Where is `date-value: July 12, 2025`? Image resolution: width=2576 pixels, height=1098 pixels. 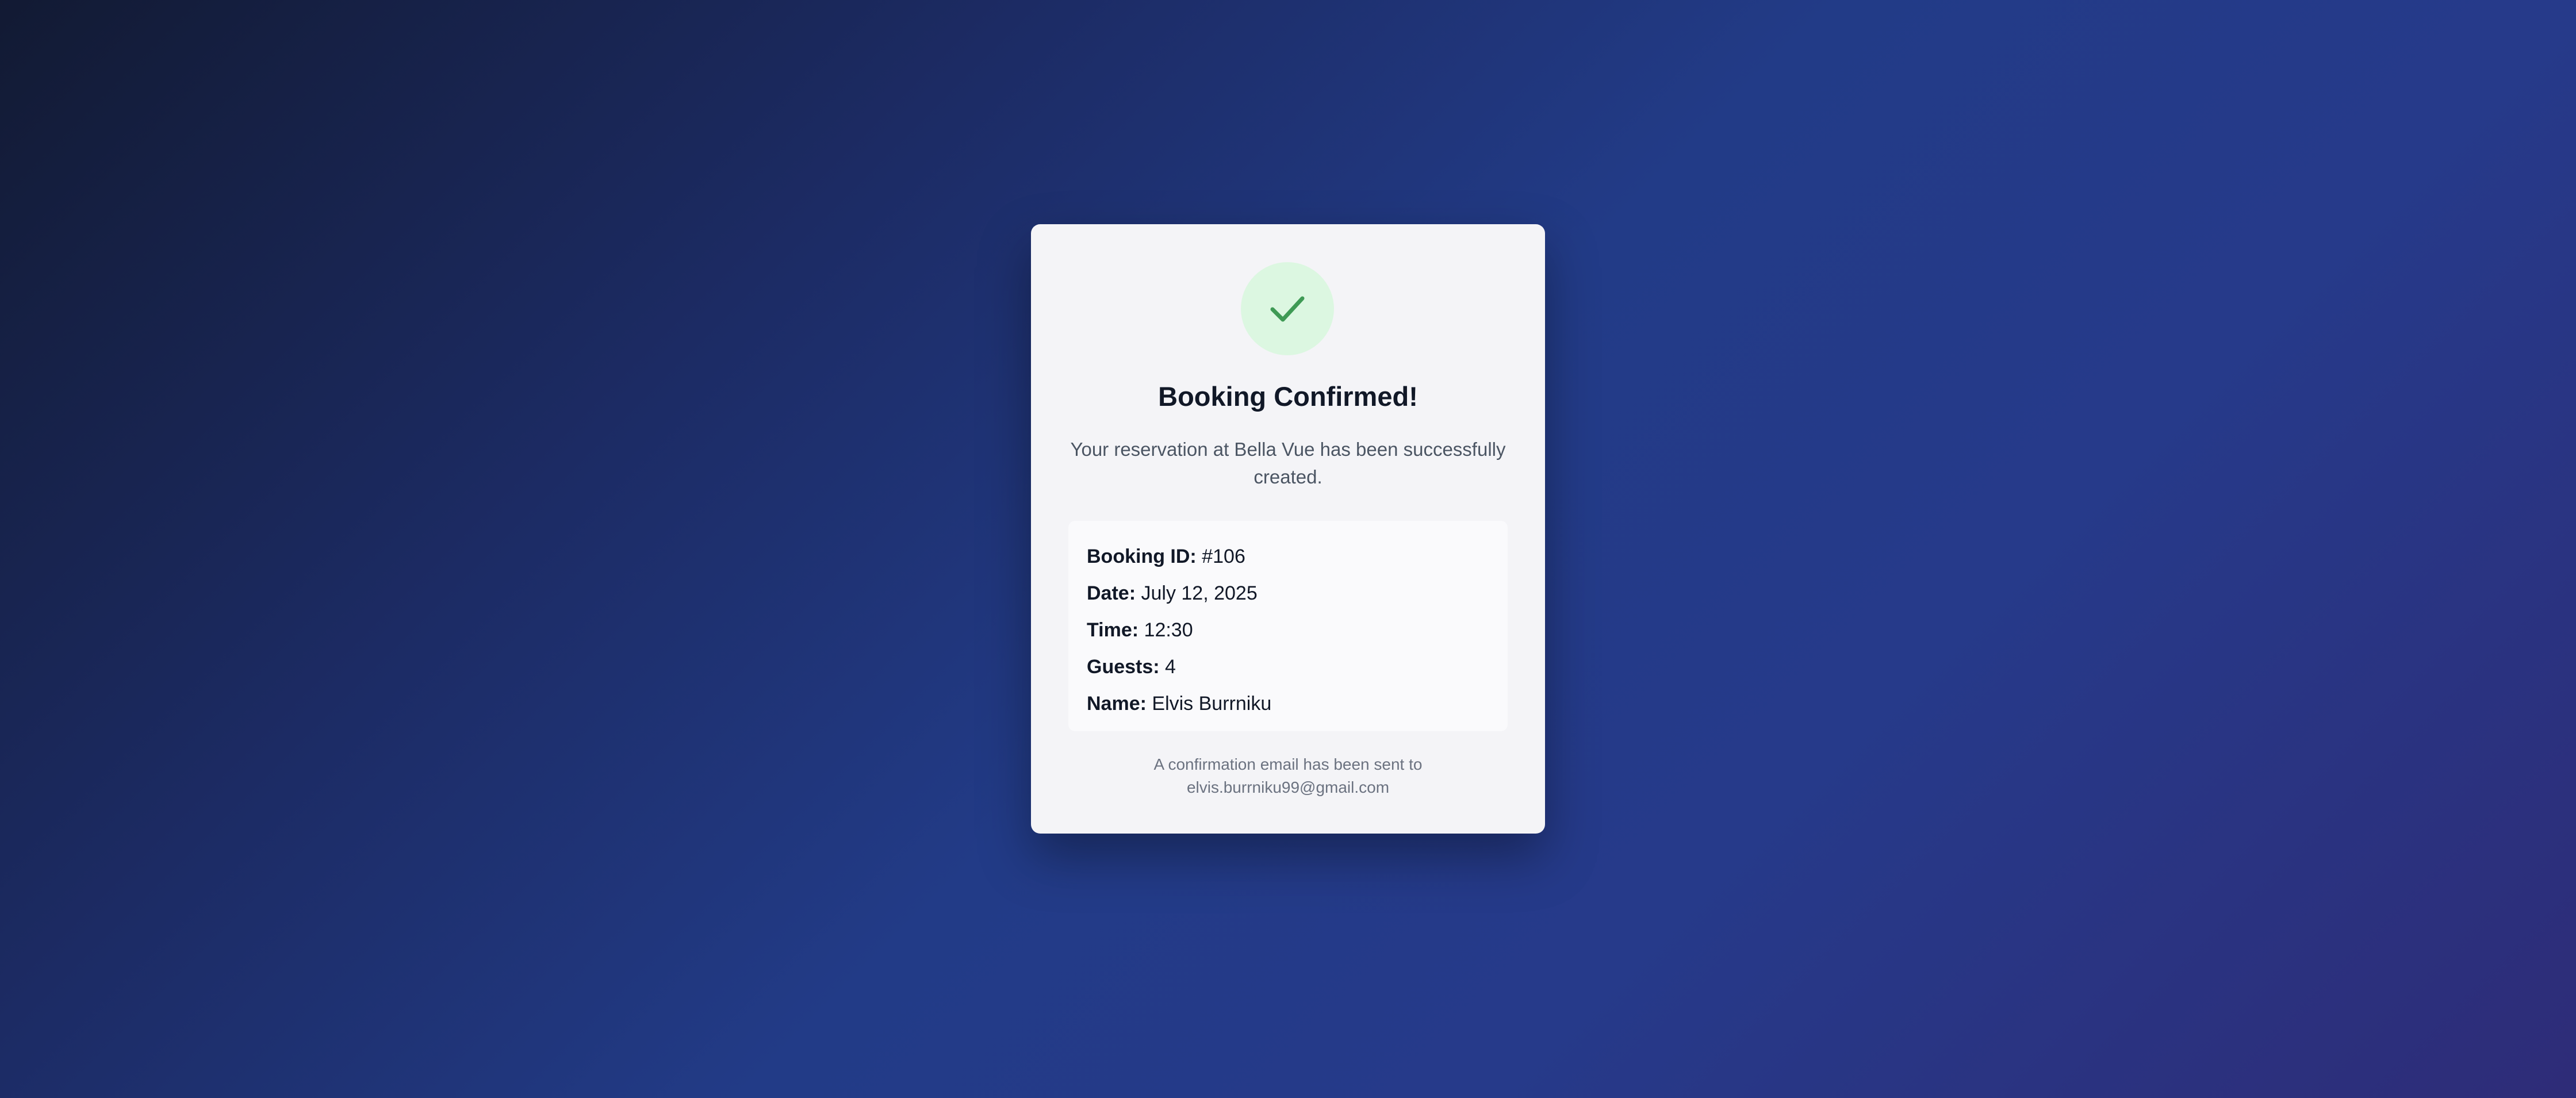 date-value: July 12, 2025 is located at coordinates (1199, 593).